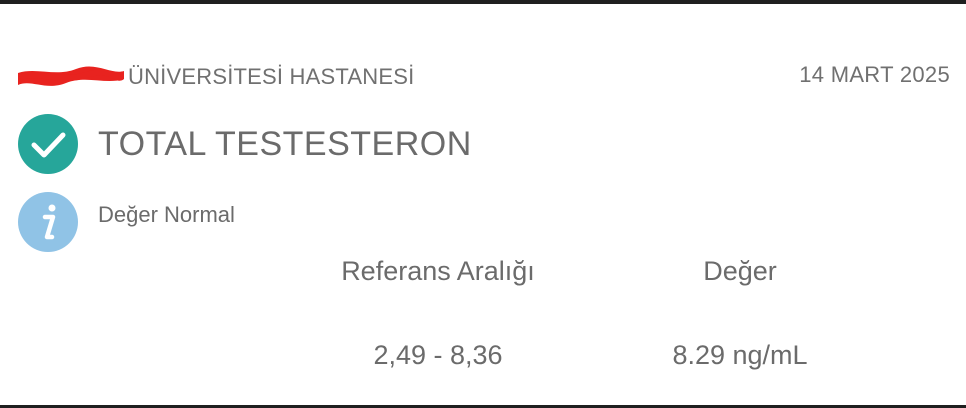 Image resolution: width=966 pixels, height=408 pixels. What do you see at coordinates (48, 144) in the screenshot?
I see `check-circle-icon` at bounding box center [48, 144].